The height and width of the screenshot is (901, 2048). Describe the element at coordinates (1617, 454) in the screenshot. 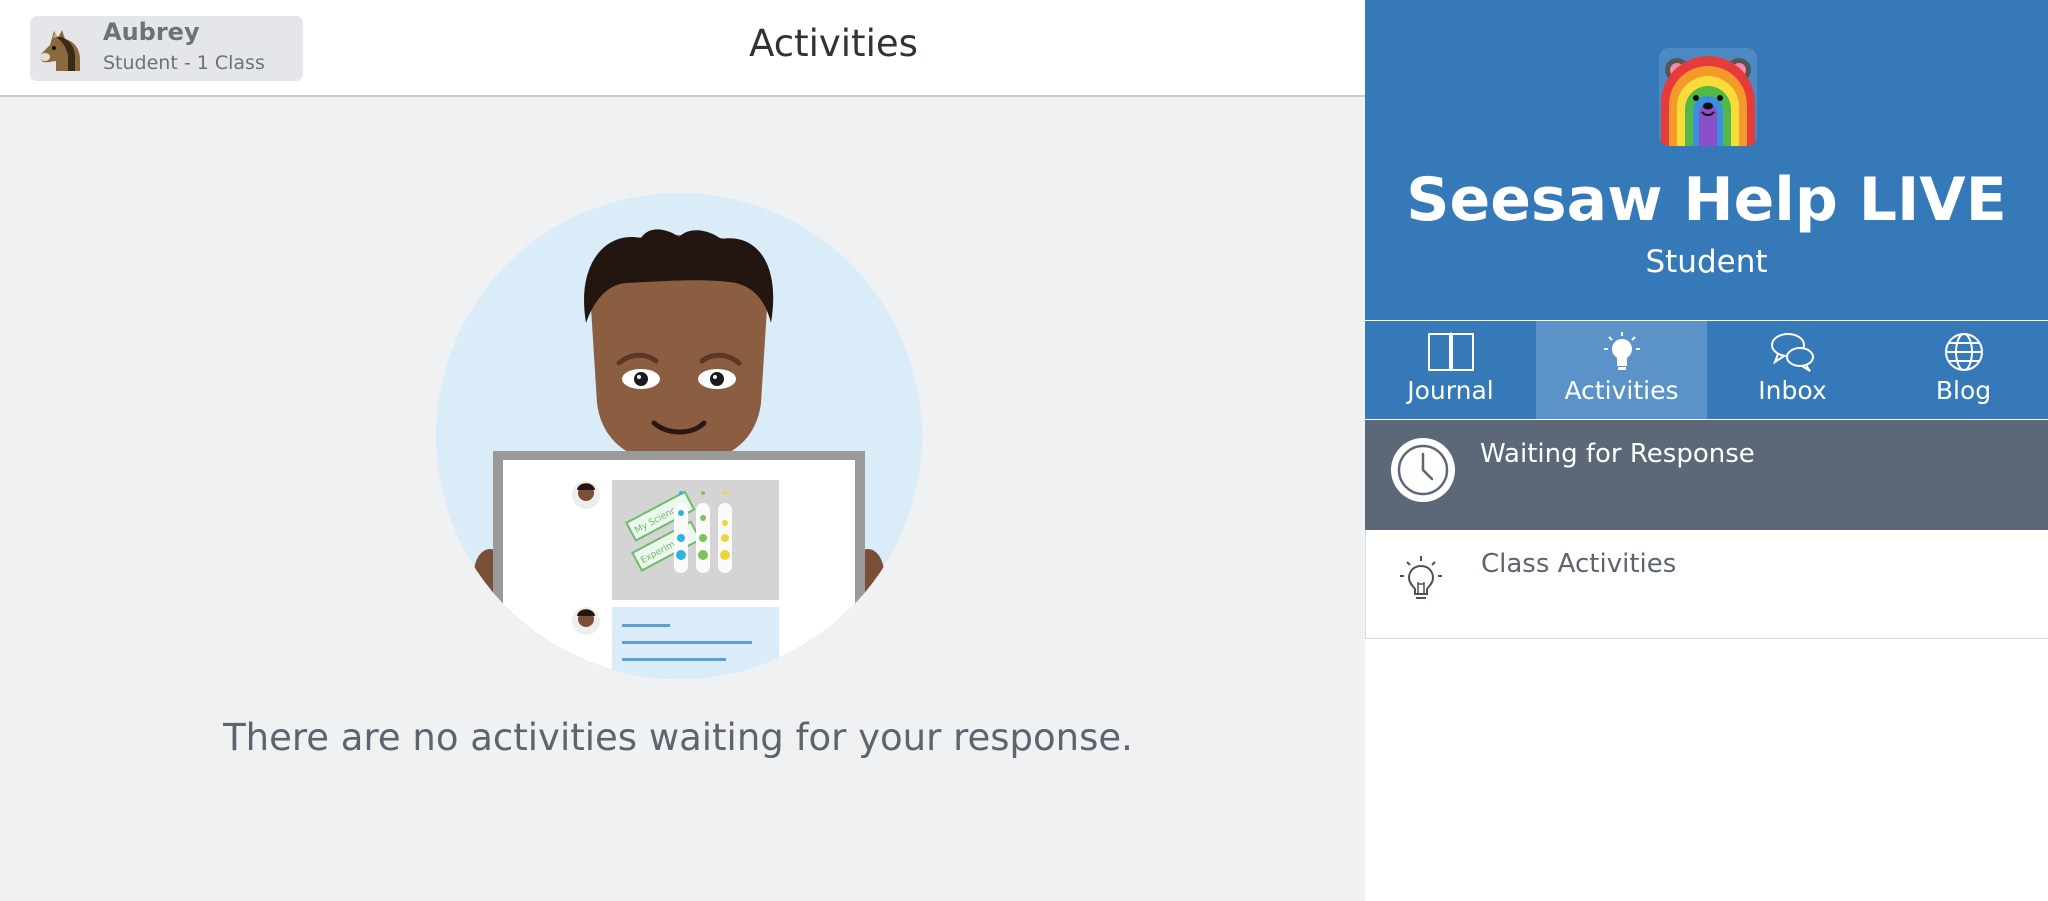

I see `list-item-label: Waiting for Response` at that location.